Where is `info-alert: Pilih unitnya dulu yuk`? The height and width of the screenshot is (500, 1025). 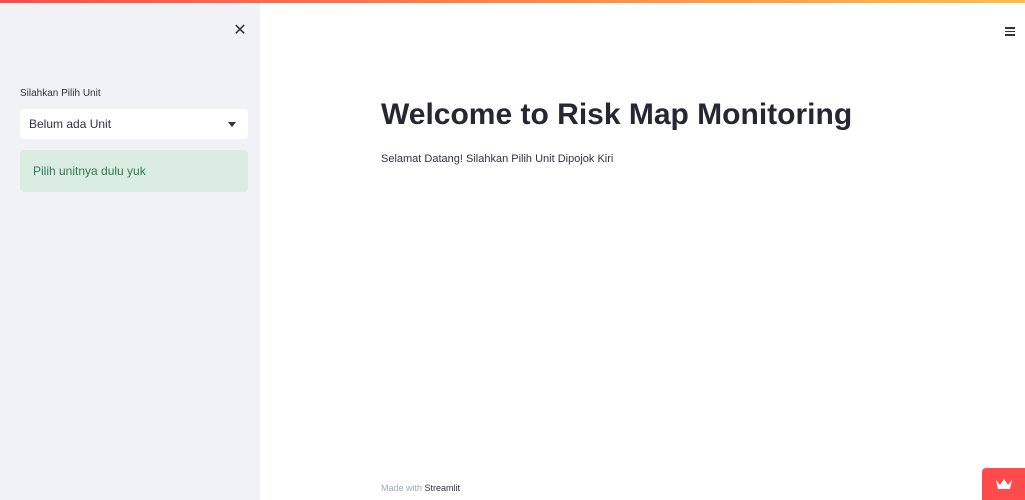 info-alert: Pilih unitnya dulu yuk is located at coordinates (134, 171).